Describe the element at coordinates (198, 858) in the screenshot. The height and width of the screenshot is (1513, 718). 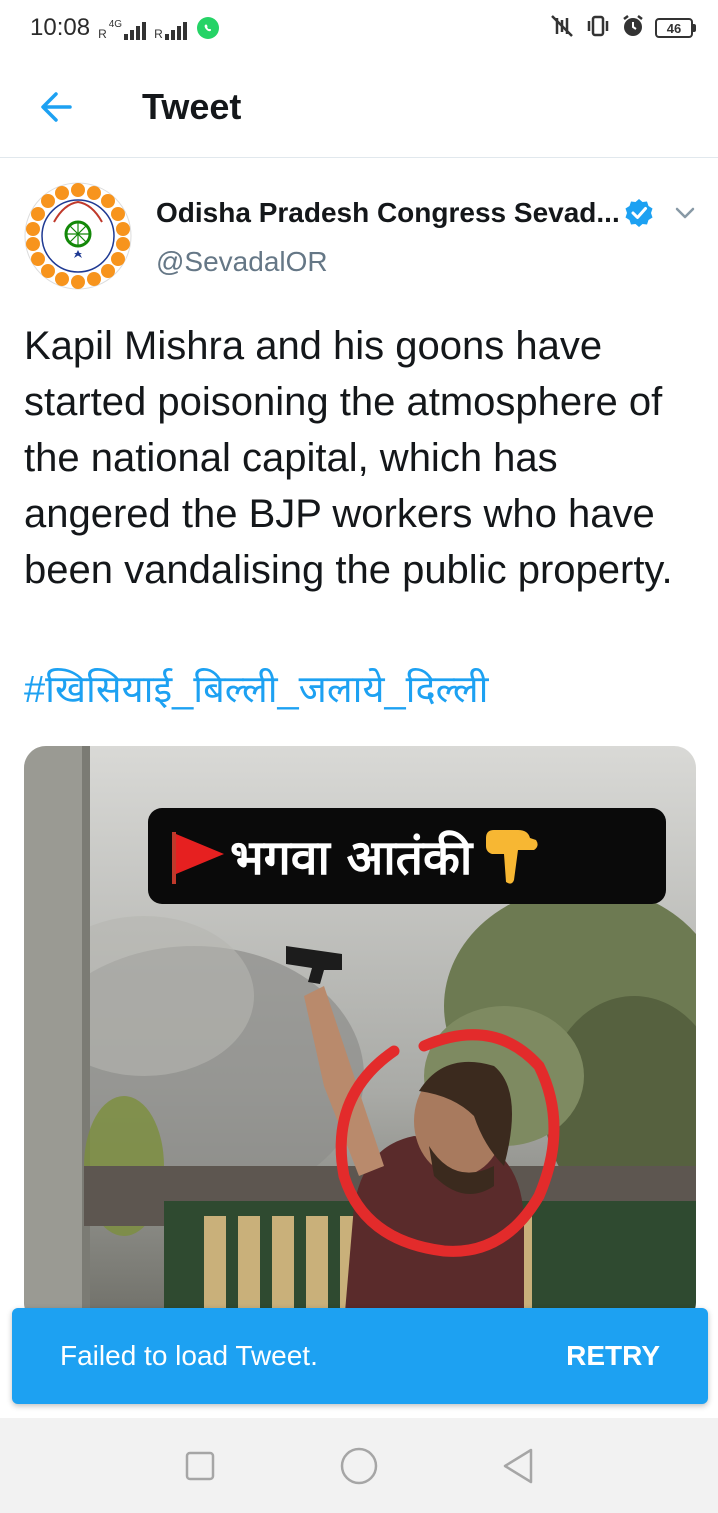
I see `red-flag-icon` at that location.